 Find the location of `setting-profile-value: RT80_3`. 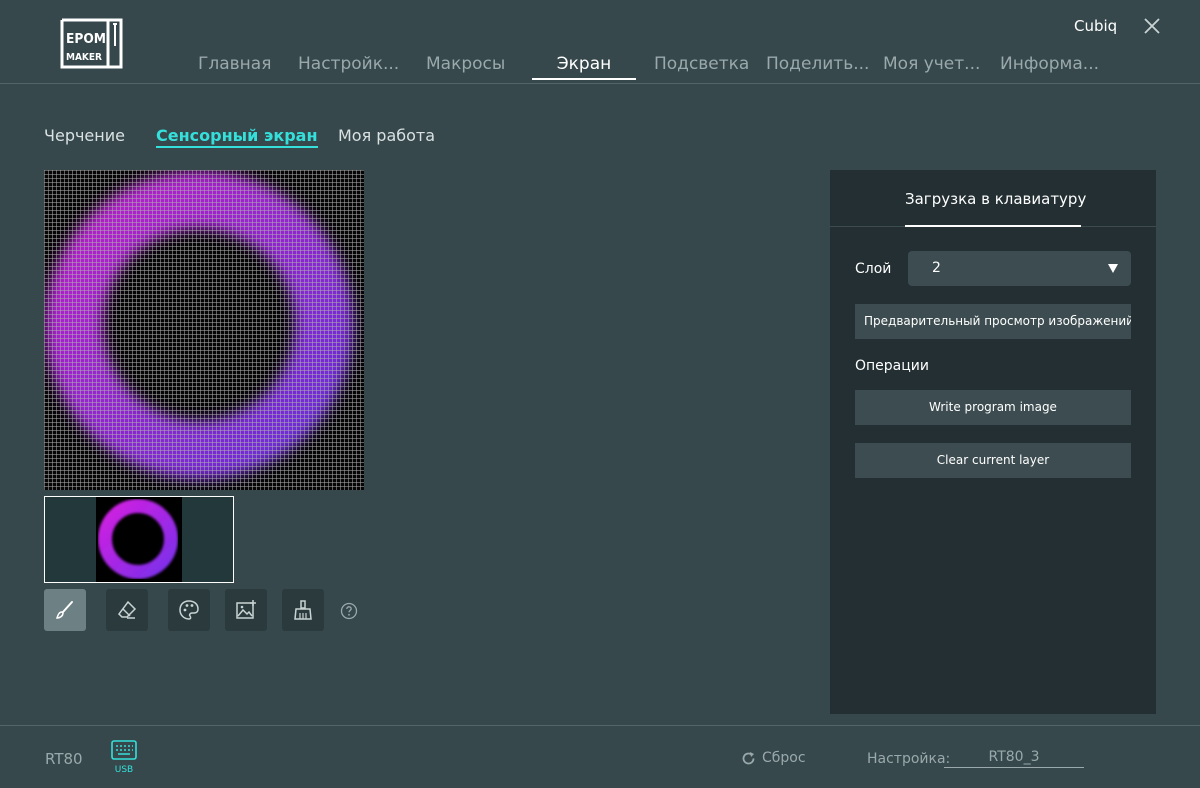

setting-profile-value: RT80_3 is located at coordinates (1014, 758).